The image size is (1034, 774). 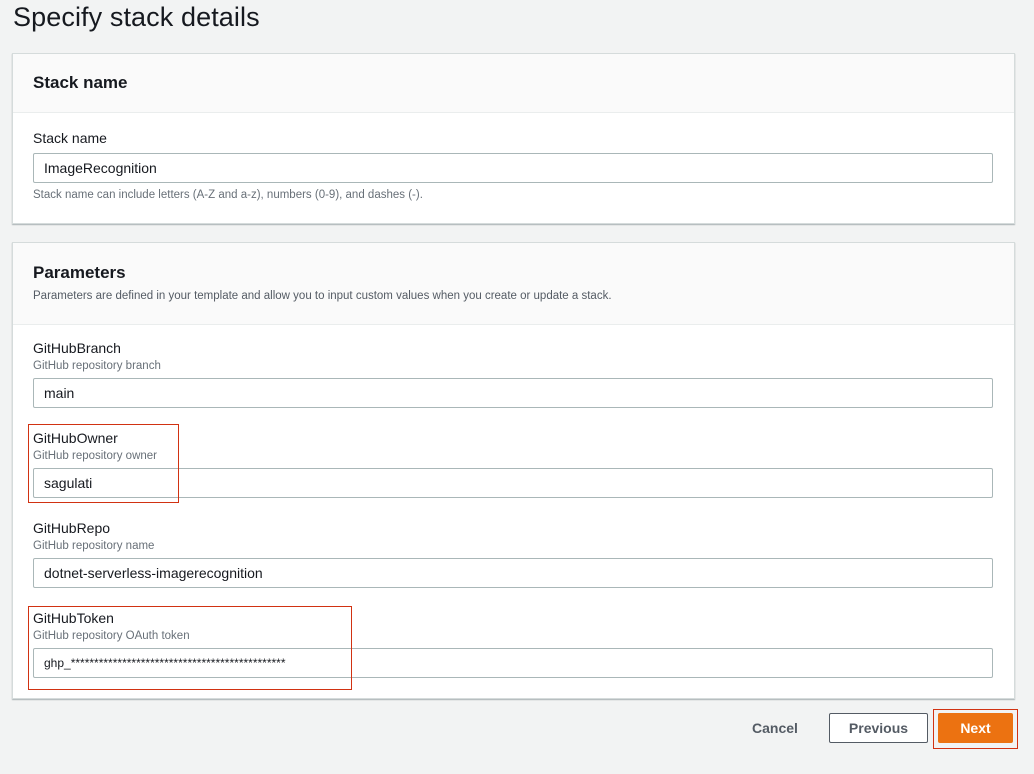 I want to click on param-label: GitHubToken, so click(x=73, y=618).